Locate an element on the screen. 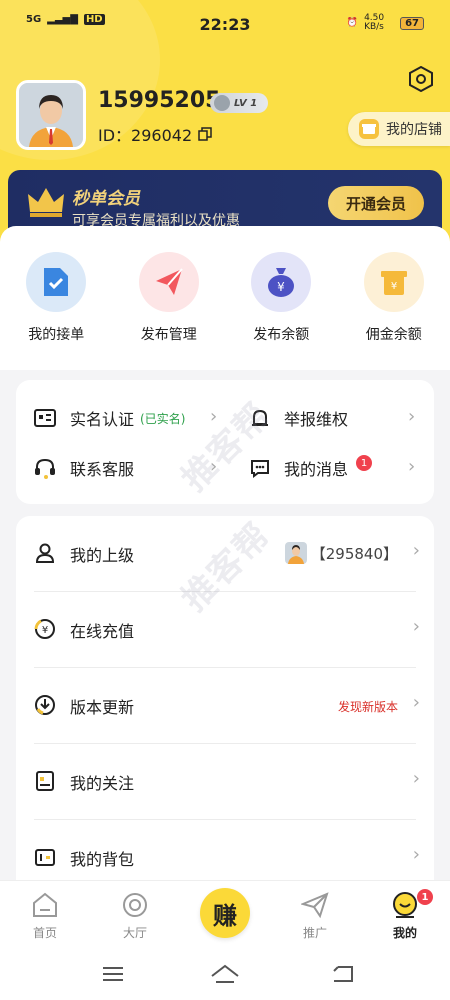 The width and height of the screenshot is (450, 1000). money-bag-icon: ¥ is located at coordinates (281, 282).